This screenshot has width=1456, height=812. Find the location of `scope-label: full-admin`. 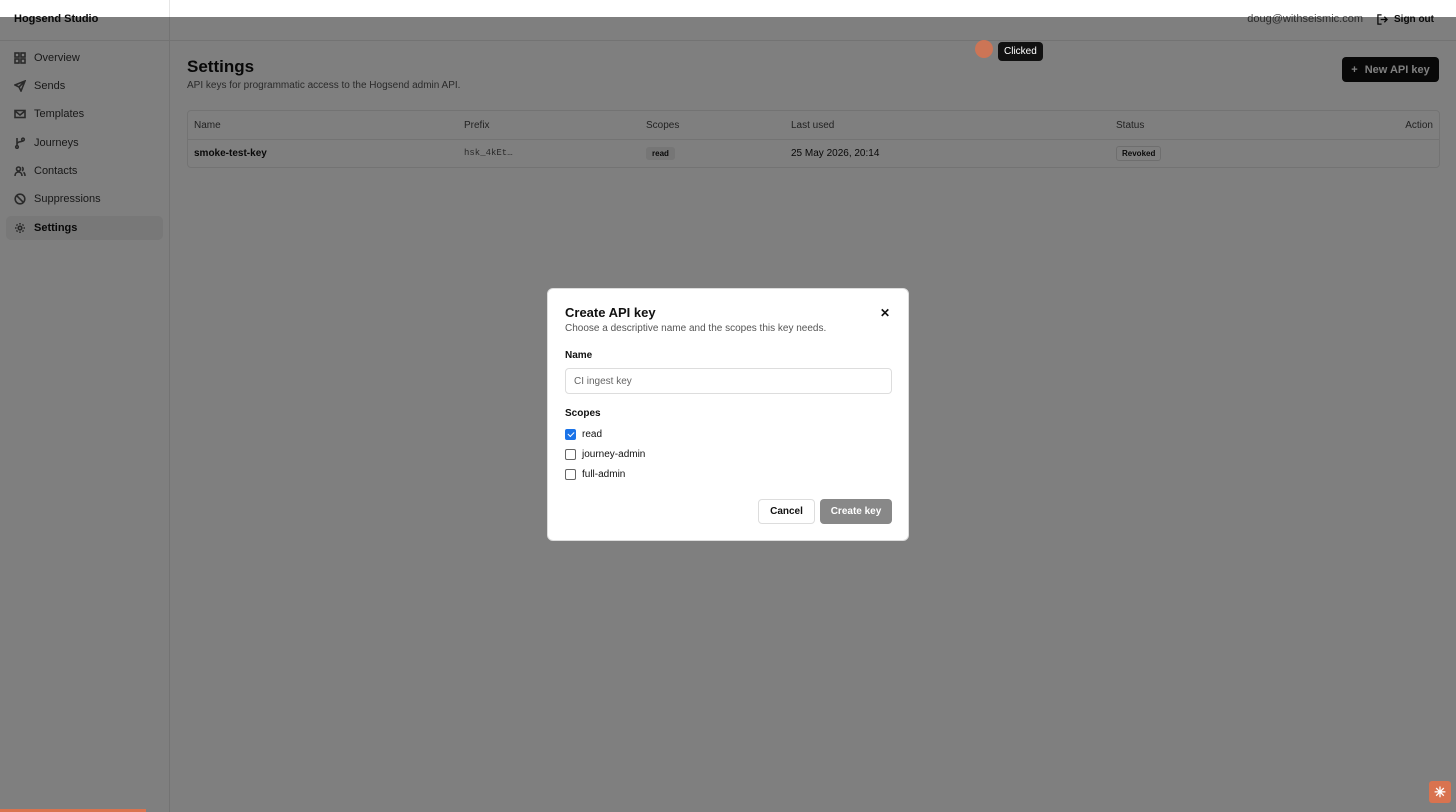

scope-label: full-admin is located at coordinates (604, 474).